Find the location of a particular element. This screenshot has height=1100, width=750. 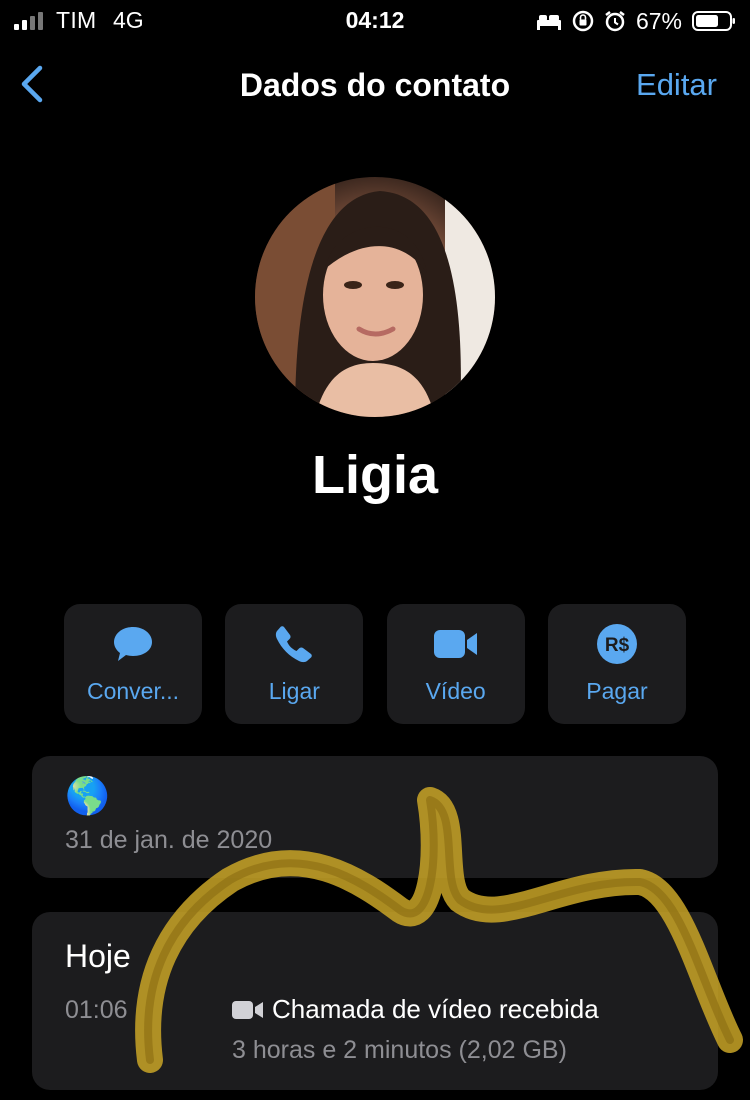

call-button: Ligar is located at coordinates (294, 664).